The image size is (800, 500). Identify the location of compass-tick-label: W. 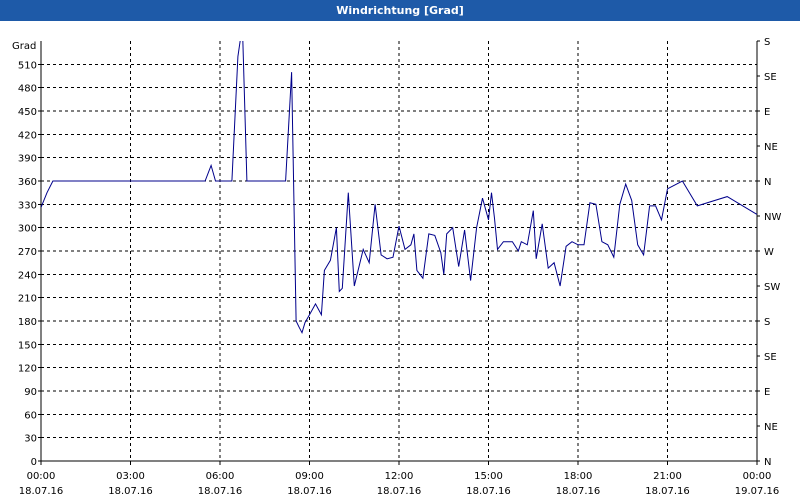
(769, 252).